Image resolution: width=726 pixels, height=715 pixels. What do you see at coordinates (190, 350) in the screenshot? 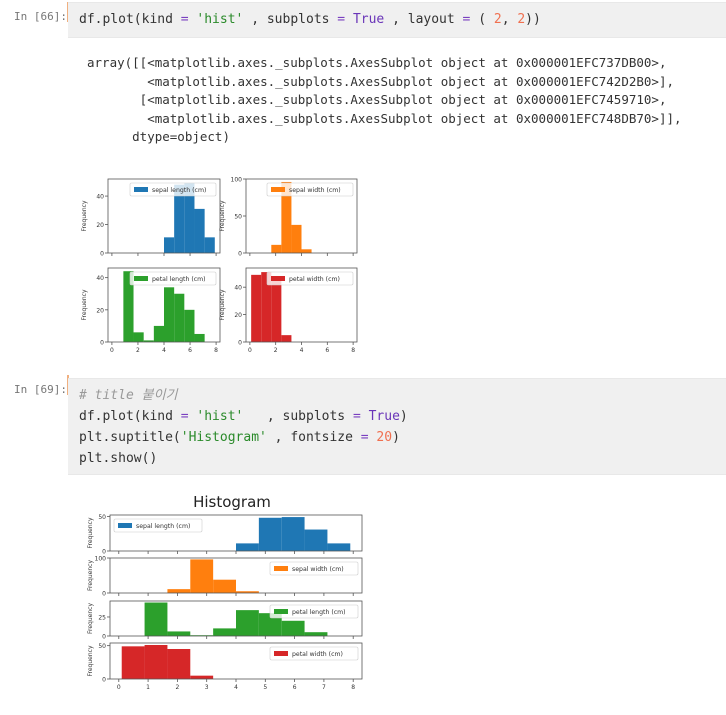
I see `x-tick-label: 6` at bounding box center [190, 350].